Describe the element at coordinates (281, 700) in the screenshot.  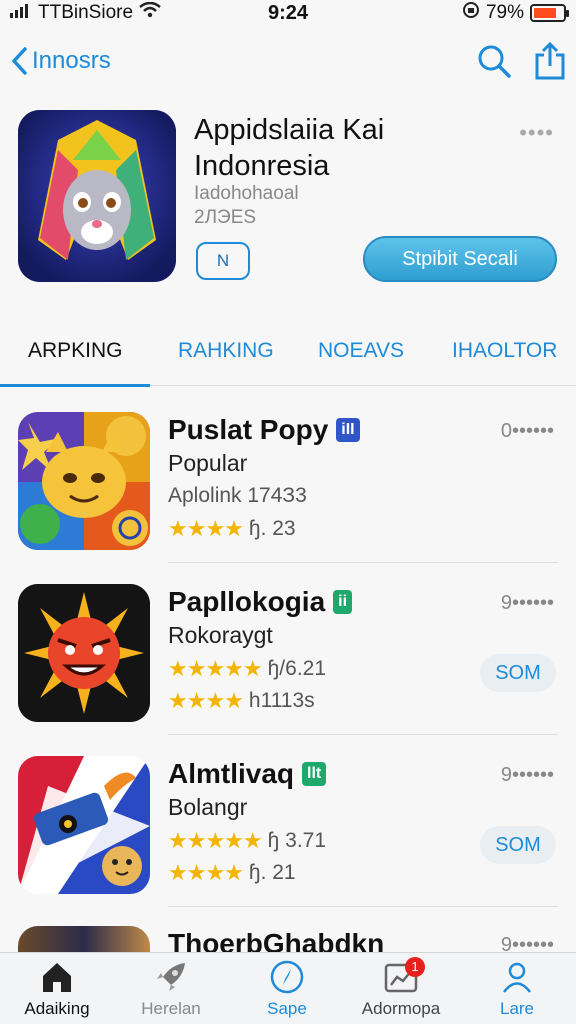
I see `rating-count: h1113s` at that location.